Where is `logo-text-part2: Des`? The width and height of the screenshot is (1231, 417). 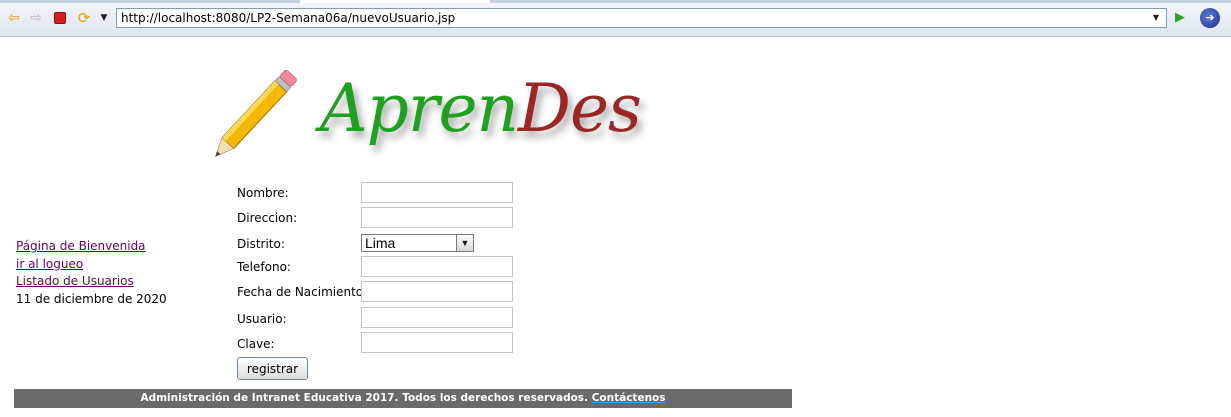
logo-text-part2: Des is located at coordinates (580, 108).